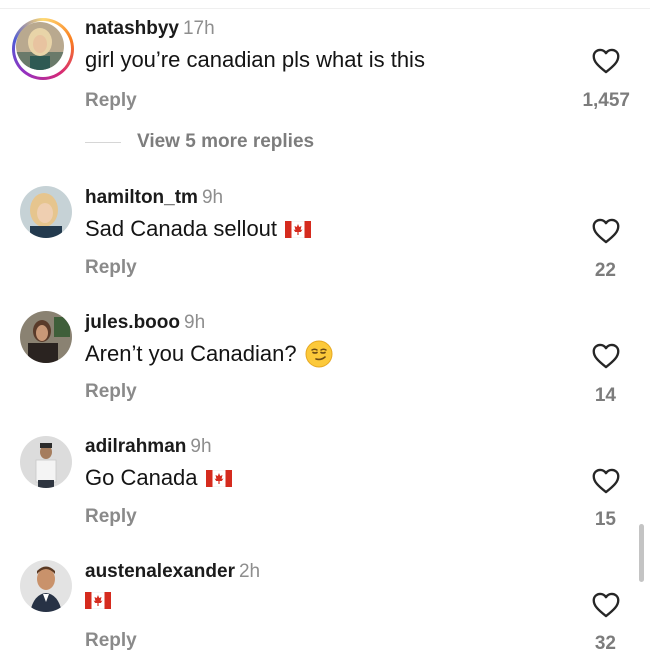 The height and width of the screenshot is (669, 650). What do you see at coordinates (605, 395) in the screenshot?
I see `like-count: 14` at bounding box center [605, 395].